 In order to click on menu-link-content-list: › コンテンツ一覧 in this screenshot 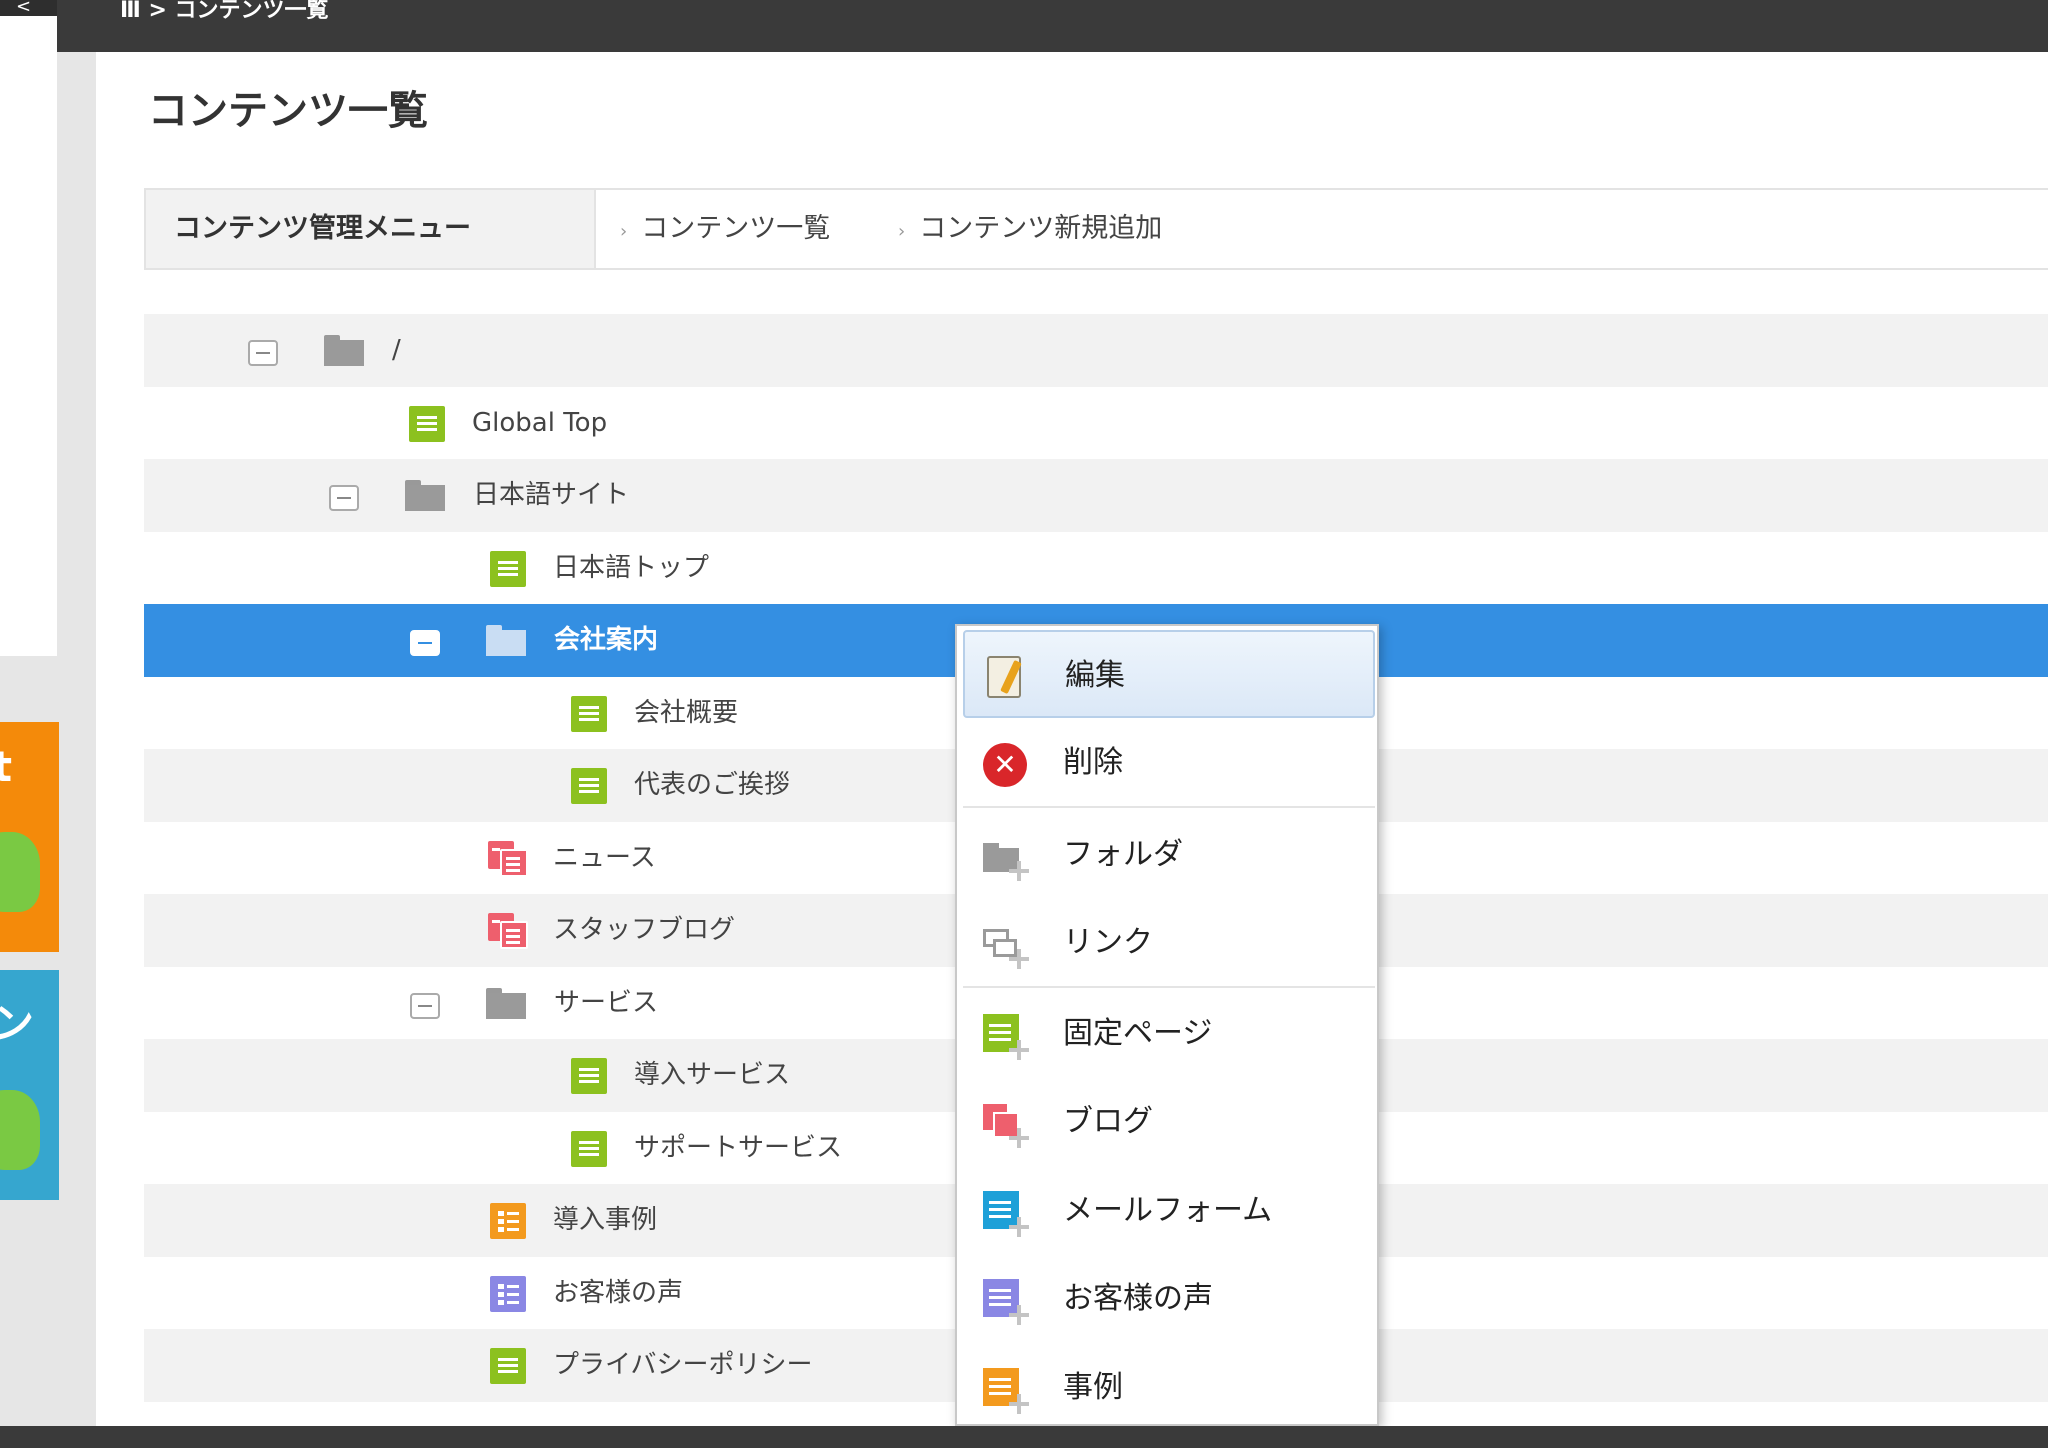, I will do `click(725, 229)`.